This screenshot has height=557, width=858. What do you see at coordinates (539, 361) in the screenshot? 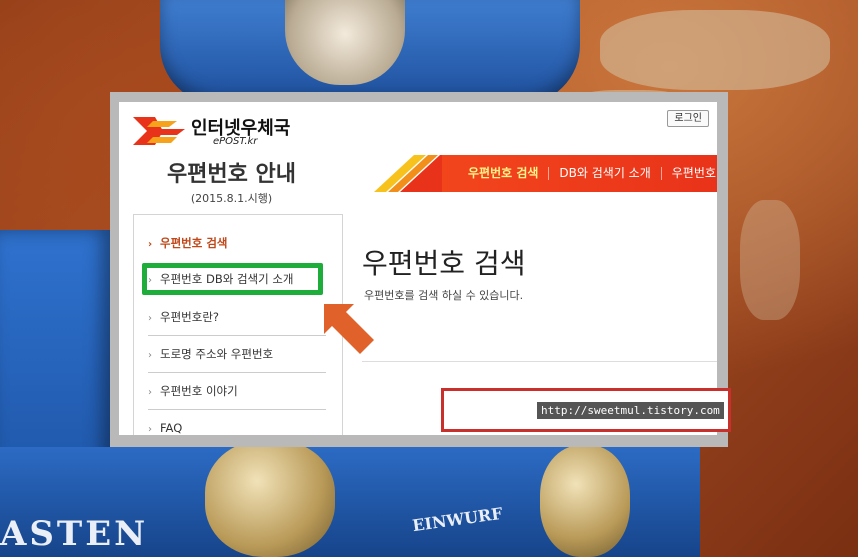
I see `content-divider` at bounding box center [539, 361].